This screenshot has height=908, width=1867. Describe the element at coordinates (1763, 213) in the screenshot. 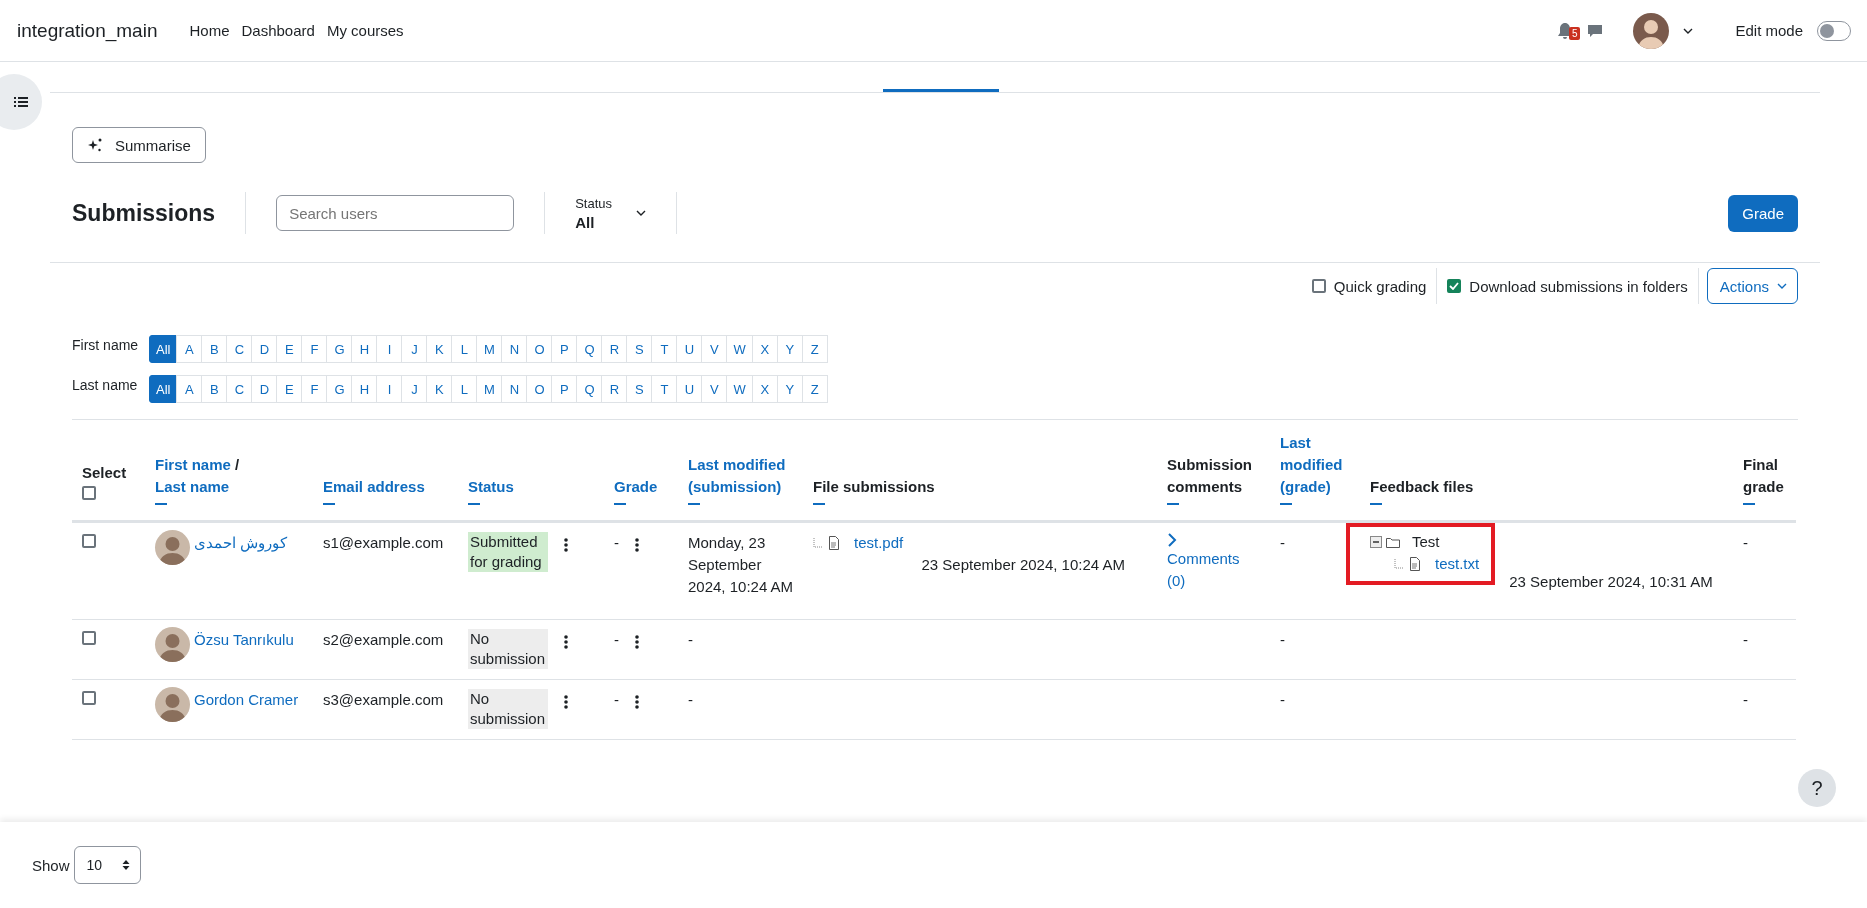

I see `grade-button: Grade` at that location.